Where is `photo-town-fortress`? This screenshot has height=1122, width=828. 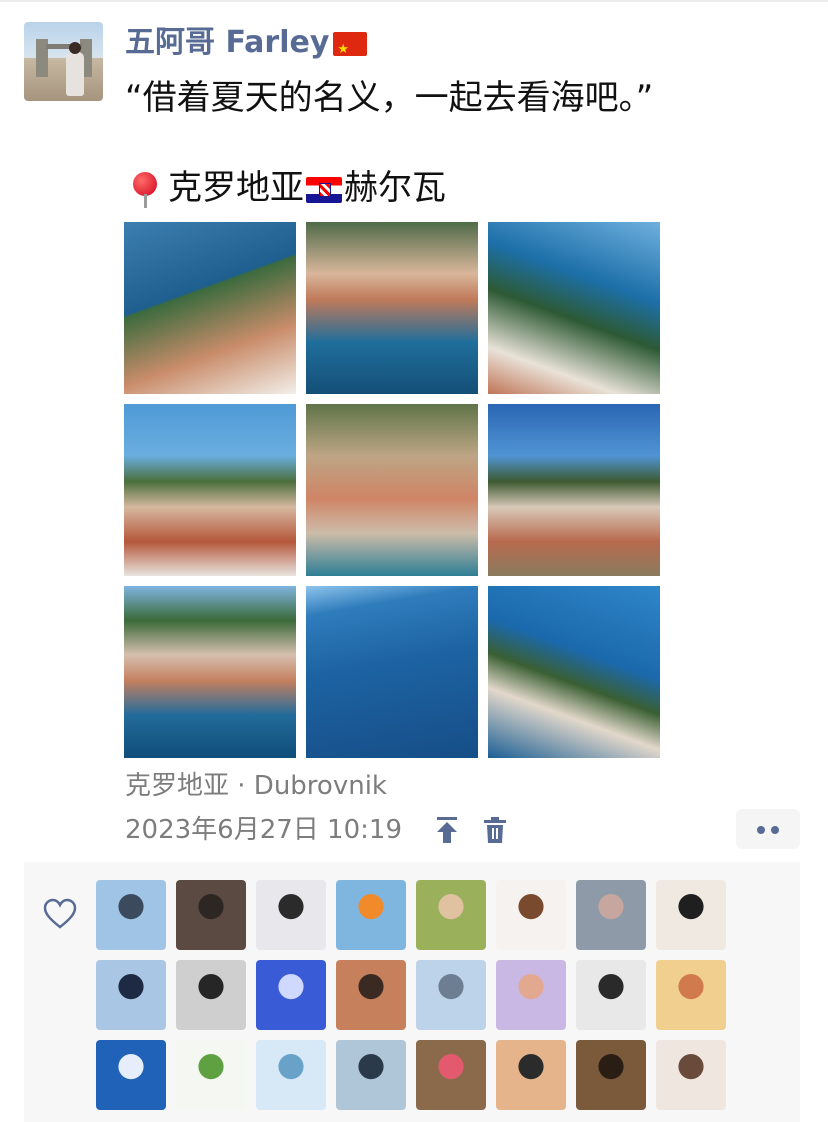
photo-town-fortress is located at coordinates (392, 490).